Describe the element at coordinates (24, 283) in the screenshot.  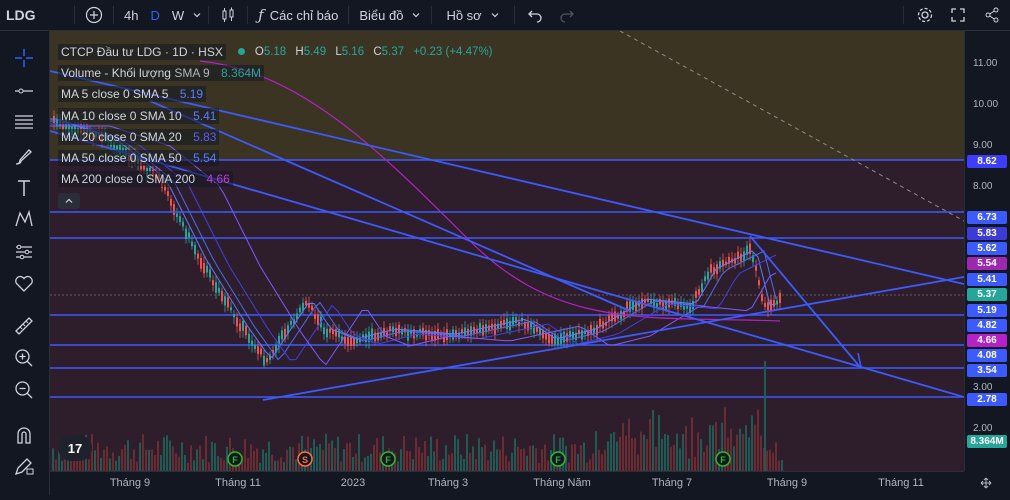
I see `icons-tool` at that location.